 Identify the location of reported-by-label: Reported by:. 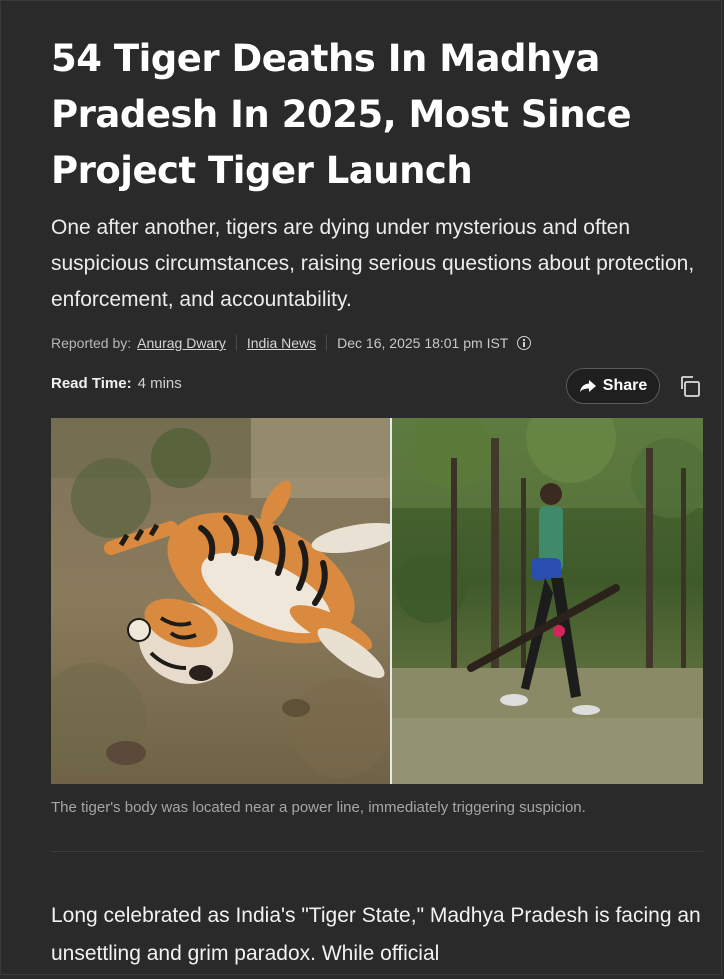
(91, 343).